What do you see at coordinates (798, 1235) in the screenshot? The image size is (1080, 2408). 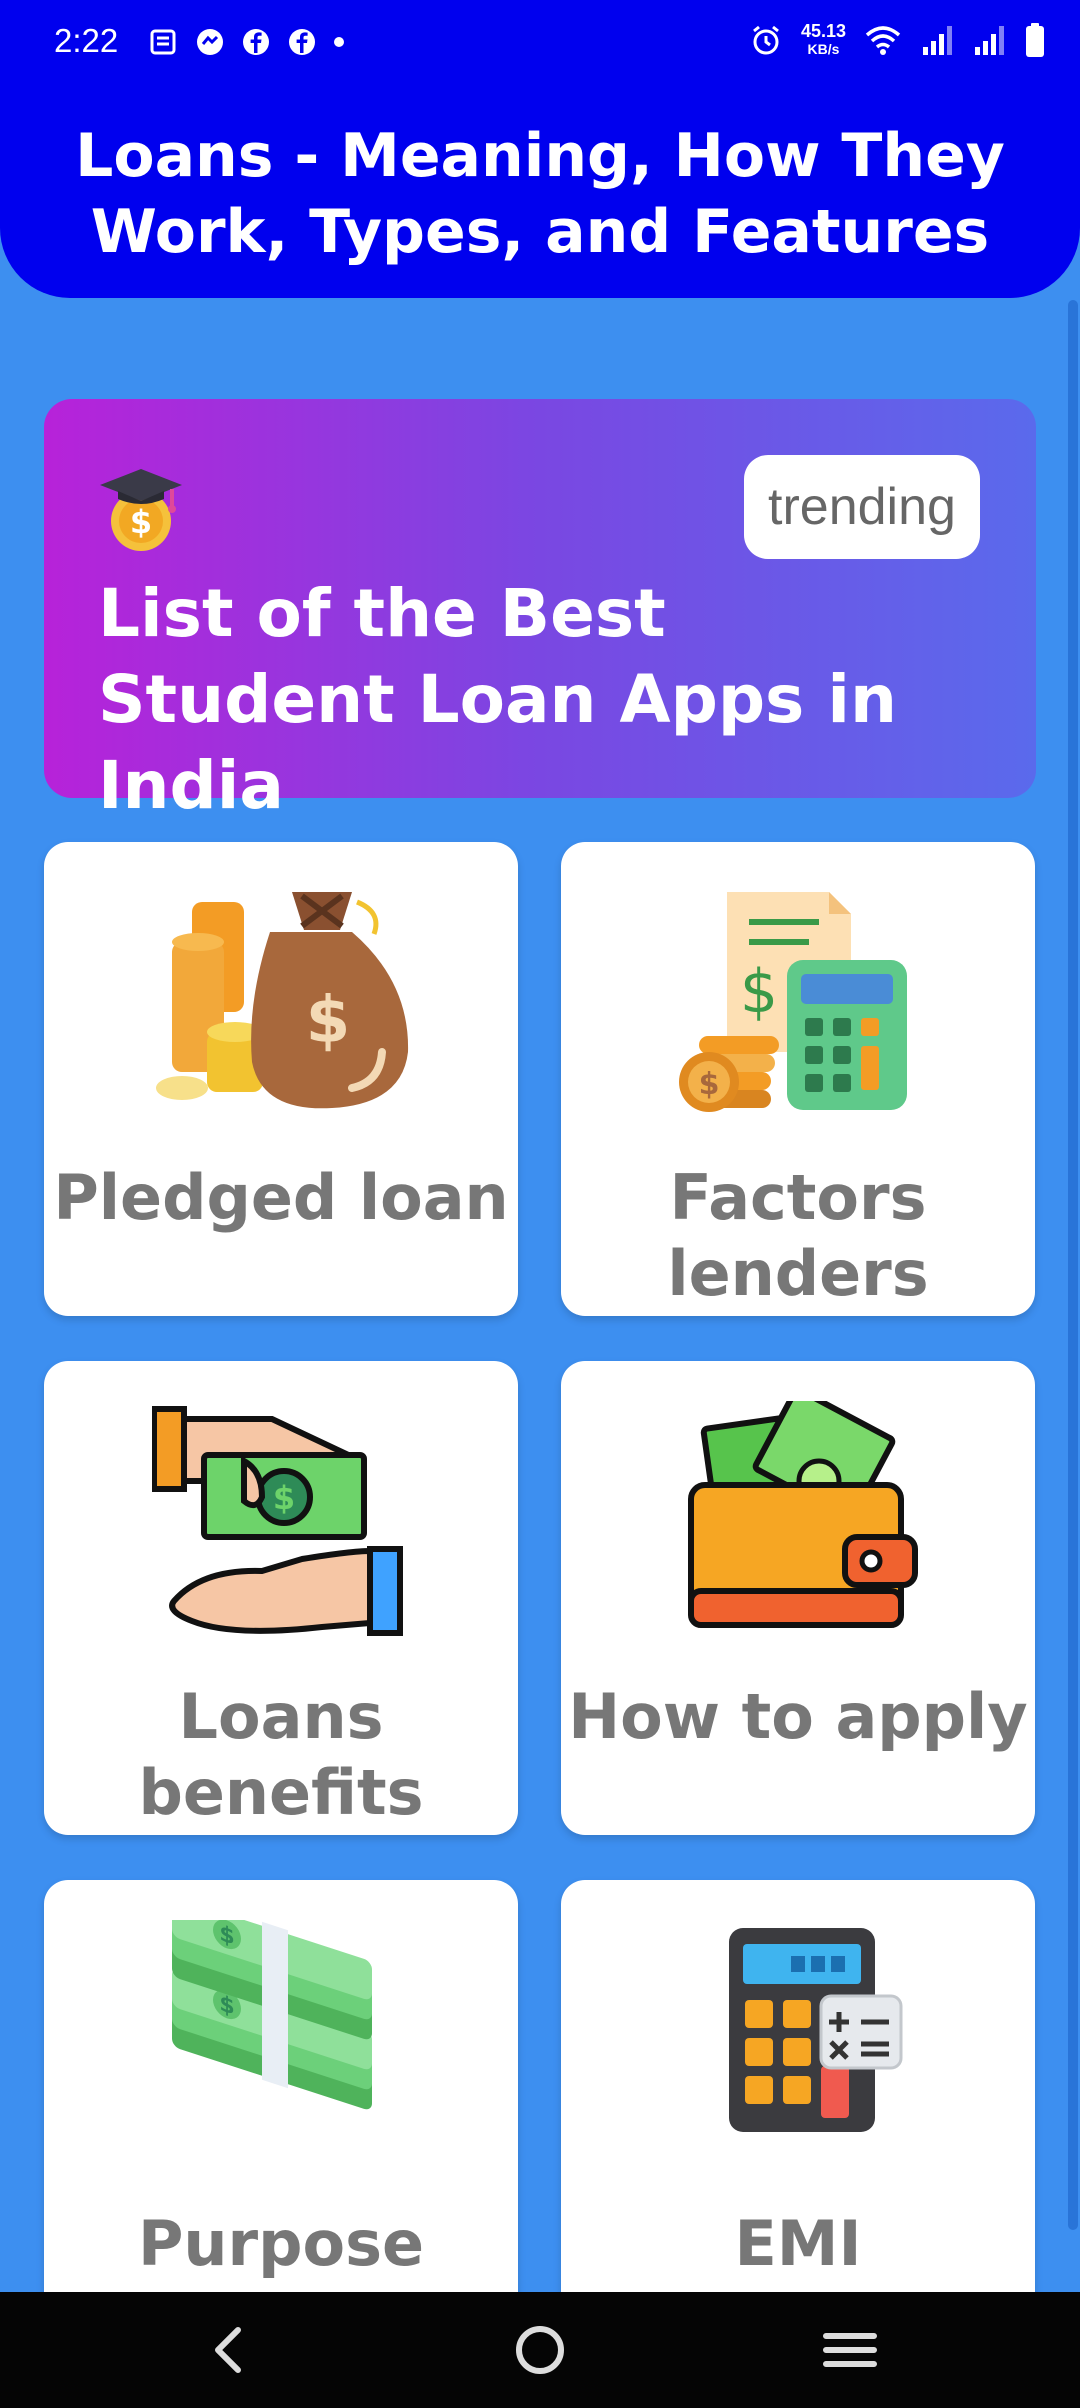 I see `card-label: Factors lenders` at bounding box center [798, 1235].